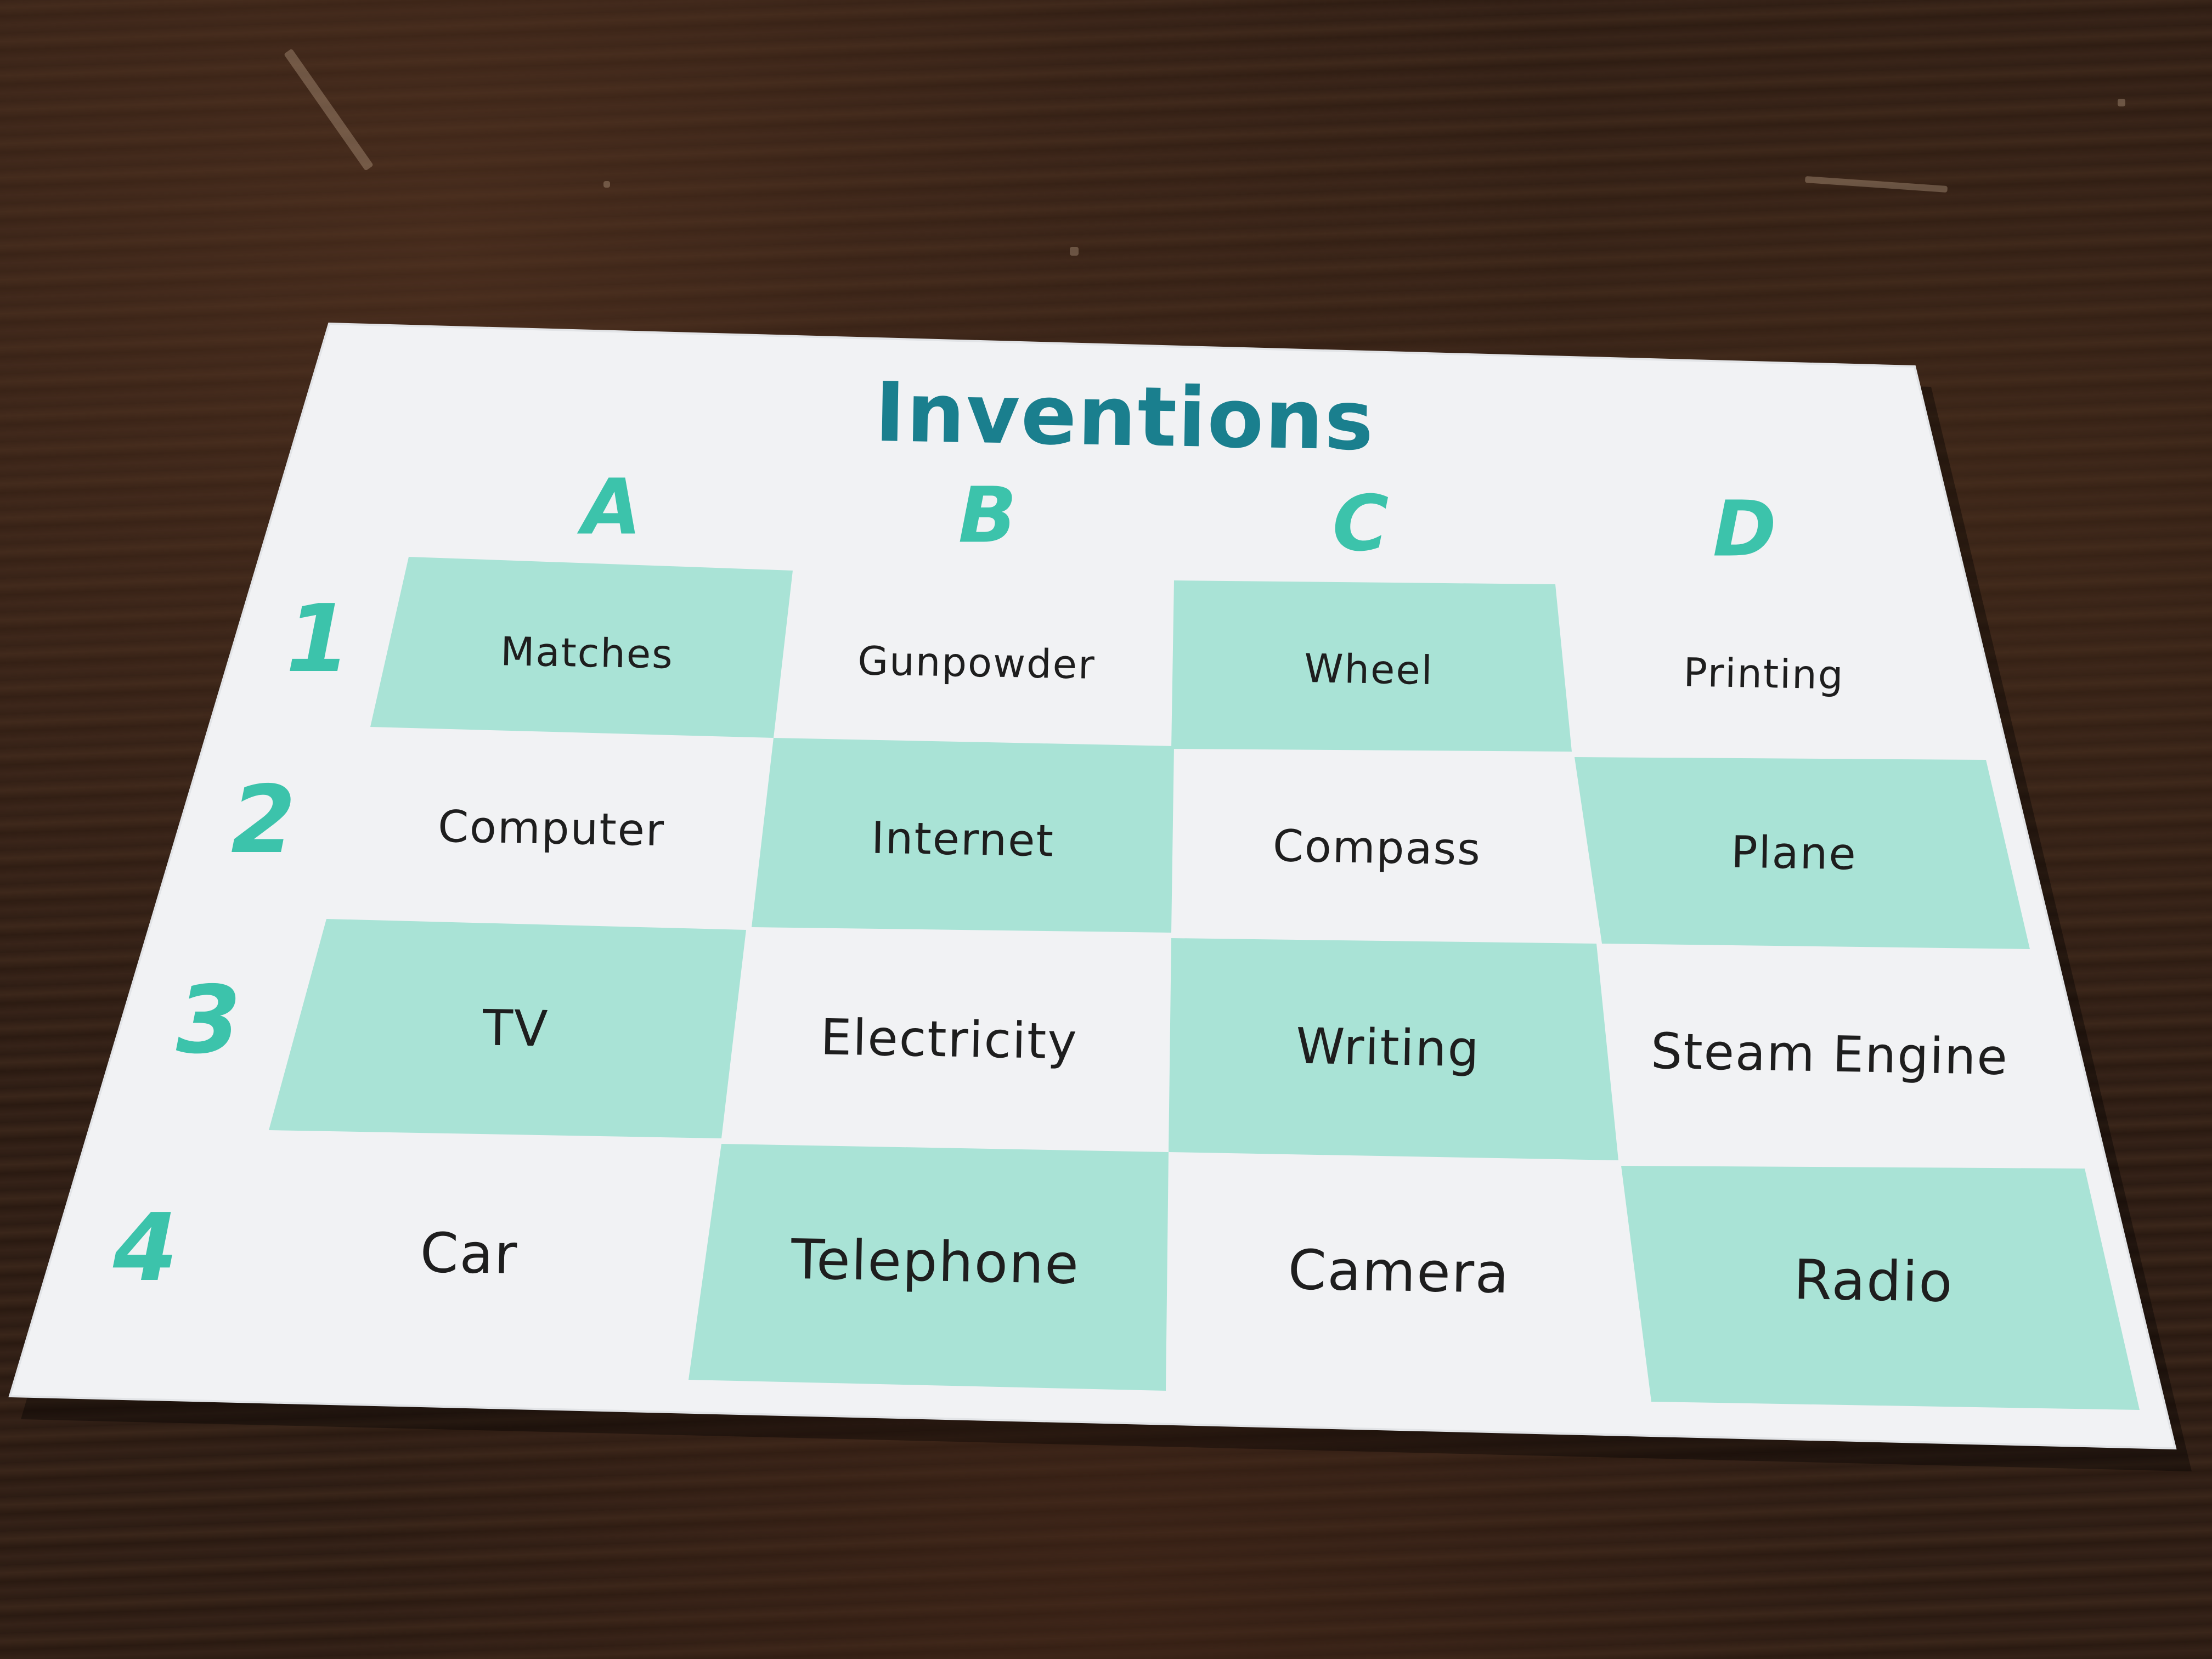 Image resolution: width=2212 pixels, height=1659 pixels. Describe the element at coordinates (1377, 847) in the screenshot. I see `cell-c2: Compass` at that location.